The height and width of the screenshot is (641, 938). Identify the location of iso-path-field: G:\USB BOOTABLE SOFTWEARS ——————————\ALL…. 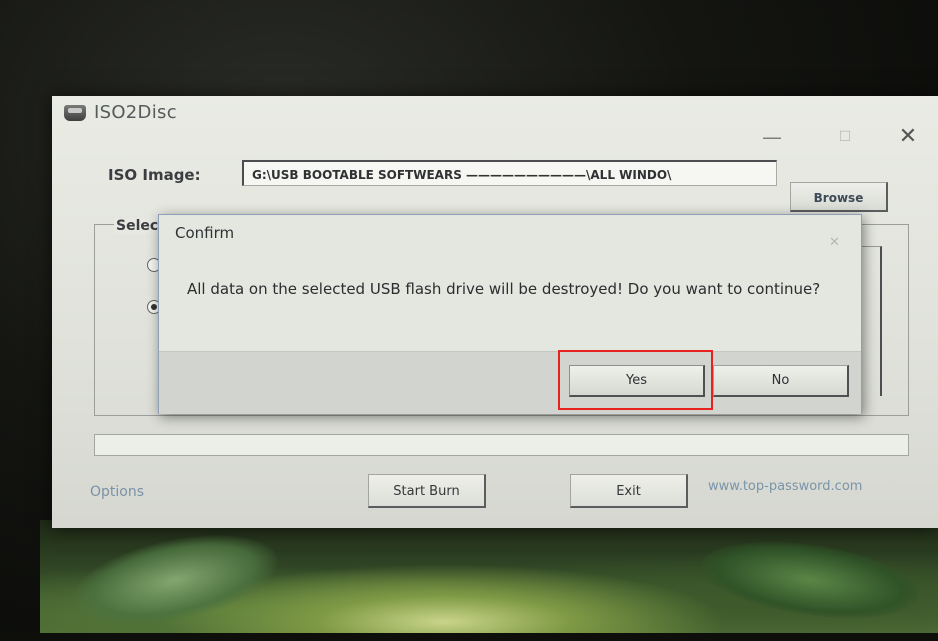
(509, 173).